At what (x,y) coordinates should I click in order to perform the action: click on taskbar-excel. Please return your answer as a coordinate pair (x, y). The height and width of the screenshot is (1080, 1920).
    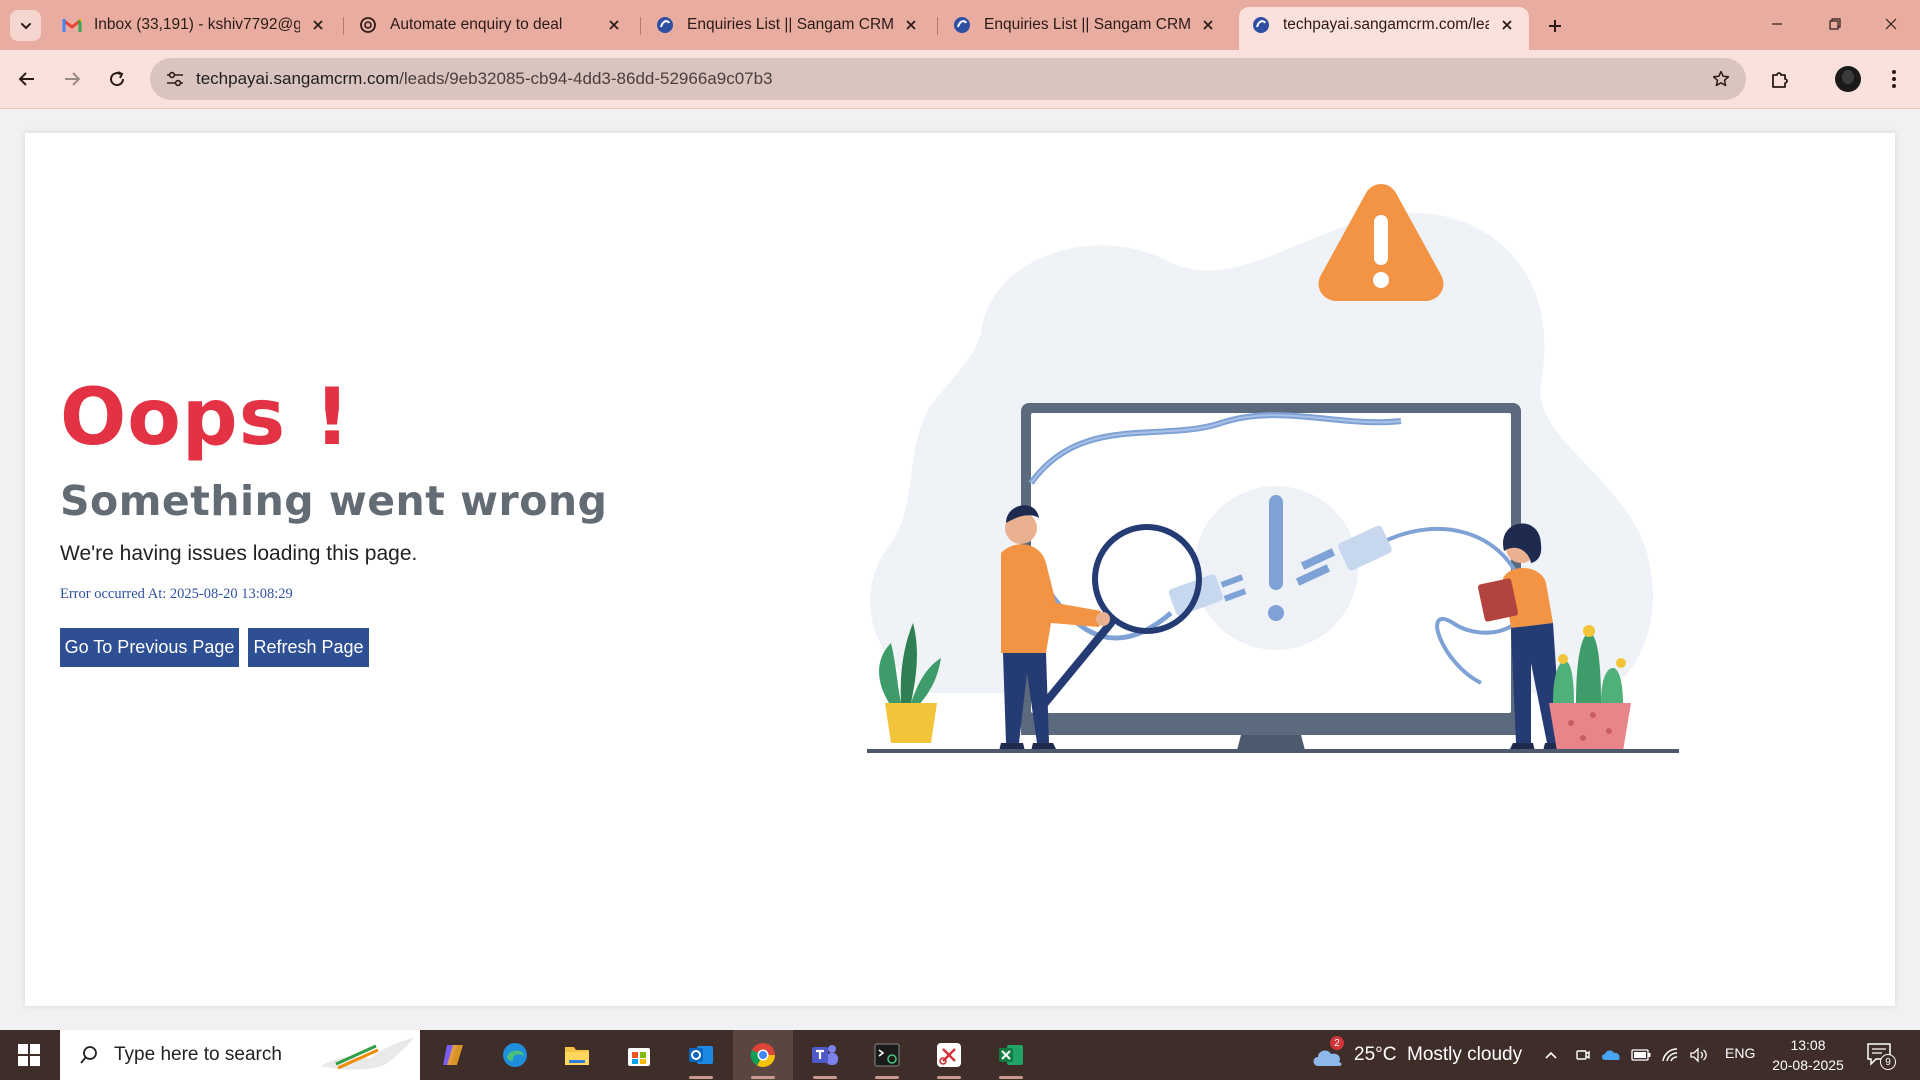
    Looking at the image, I should click on (1011, 1055).